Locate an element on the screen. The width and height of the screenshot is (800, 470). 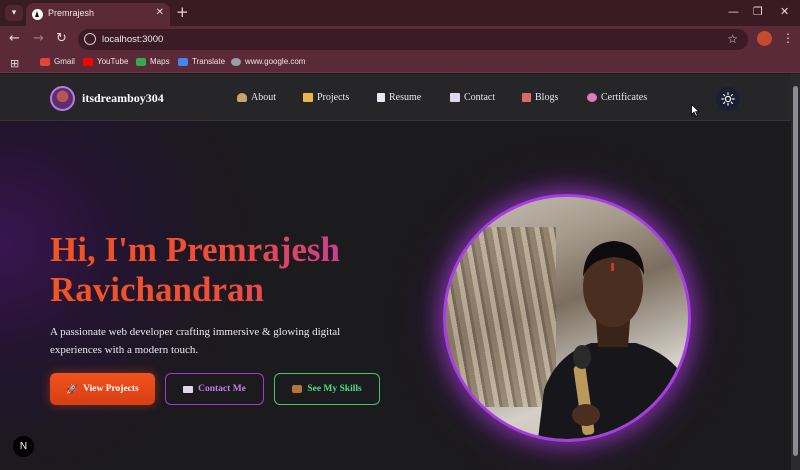
reload-button: ↻ is located at coordinates (61, 38).